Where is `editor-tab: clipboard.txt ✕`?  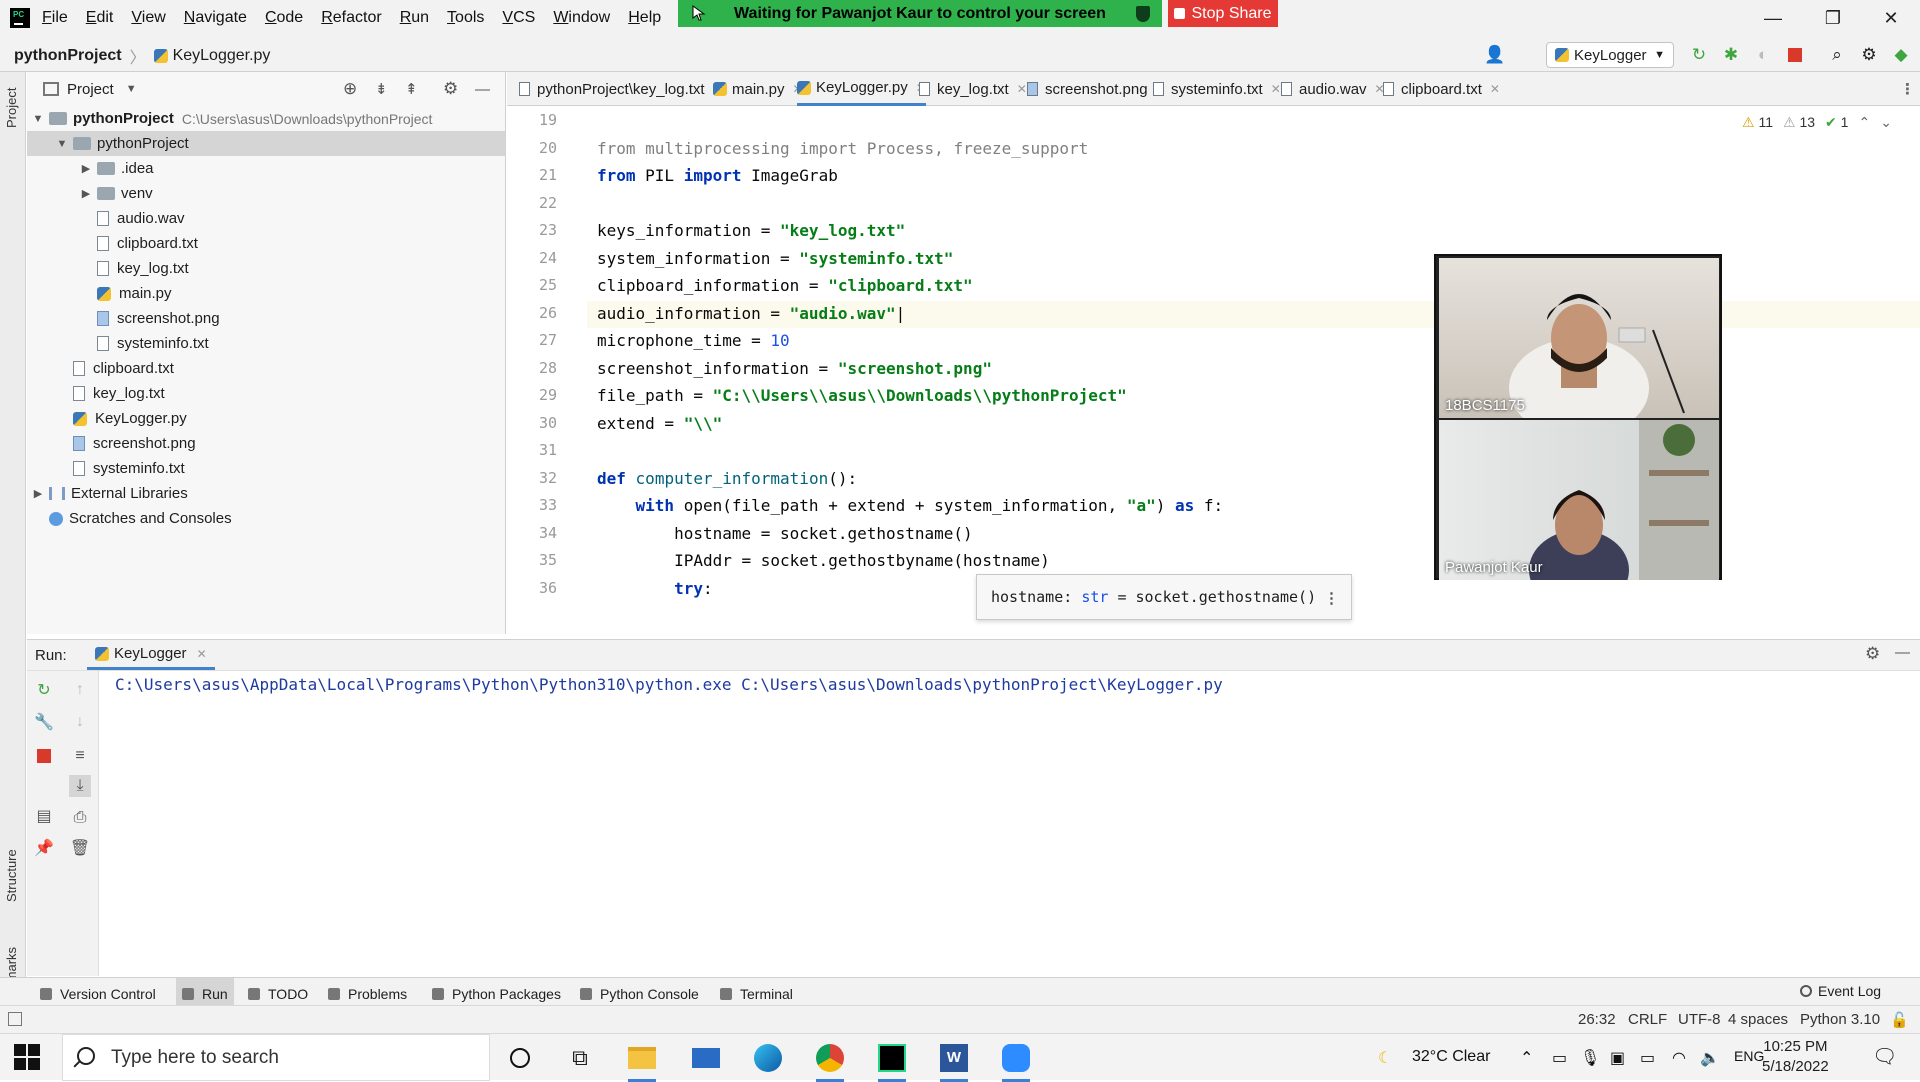
editor-tab: clipboard.txt ✕ is located at coordinates (1441, 89).